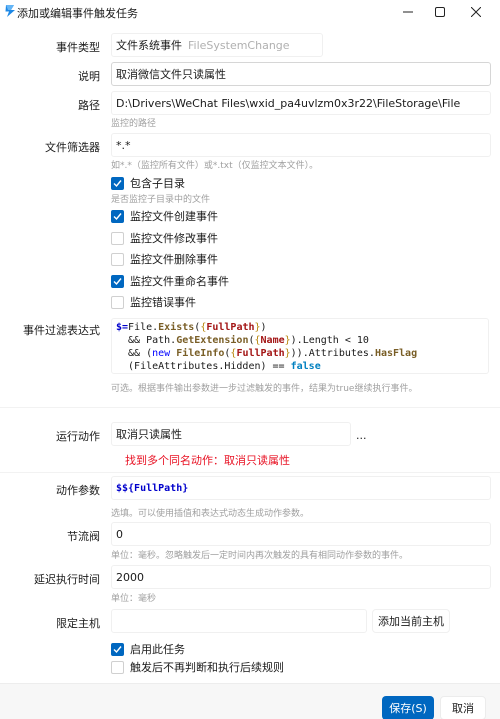 This screenshot has width=500, height=719. I want to click on expression-label: 事件过滤表达式, so click(61, 330).